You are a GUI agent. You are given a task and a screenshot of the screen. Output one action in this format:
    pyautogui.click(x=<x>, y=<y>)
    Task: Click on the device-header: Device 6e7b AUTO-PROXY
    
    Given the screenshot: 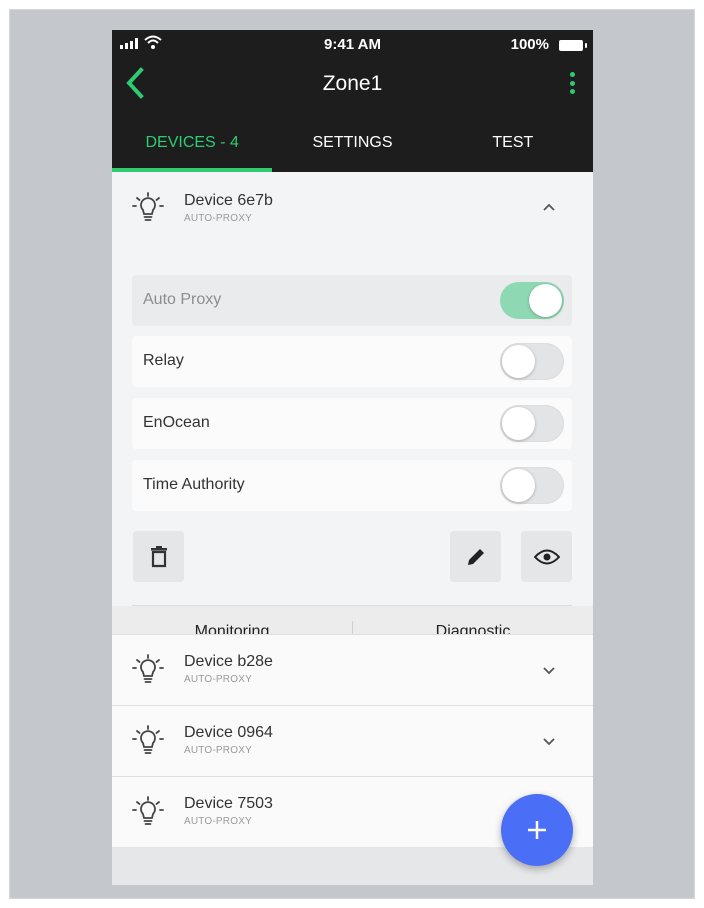 What is the action you would take?
    pyautogui.click(x=352, y=207)
    